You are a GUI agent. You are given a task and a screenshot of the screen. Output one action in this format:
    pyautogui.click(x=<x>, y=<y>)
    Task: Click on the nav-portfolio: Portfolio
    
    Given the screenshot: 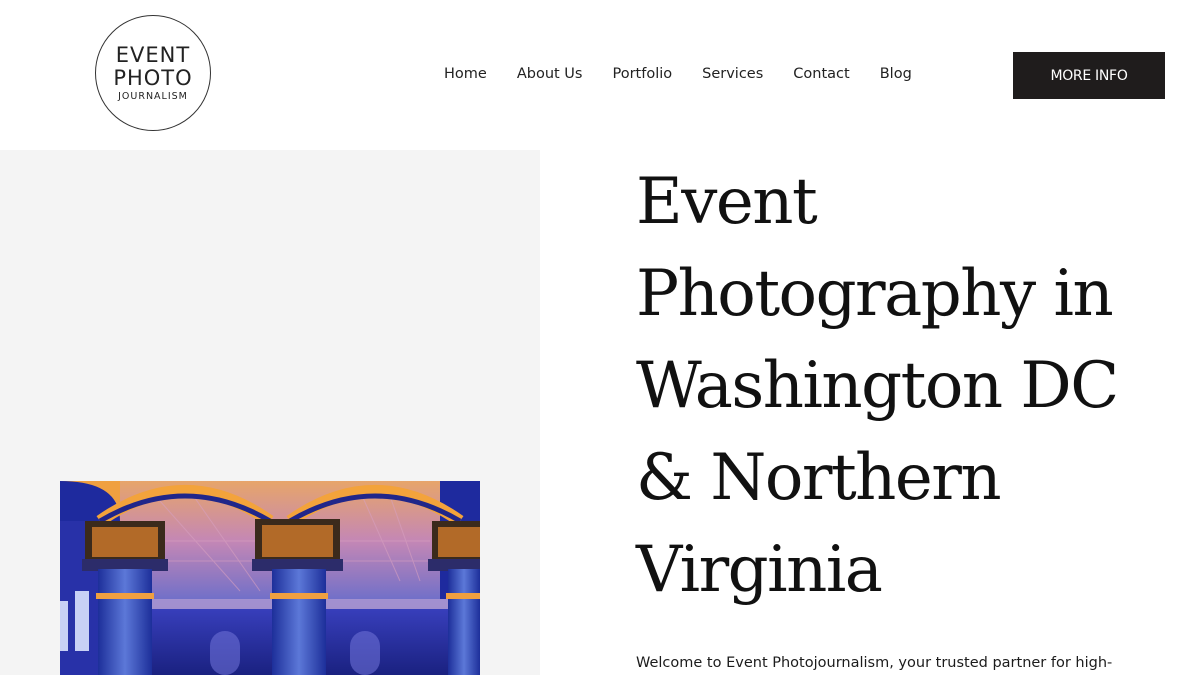 What is the action you would take?
    pyautogui.click(x=642, y=74)
    